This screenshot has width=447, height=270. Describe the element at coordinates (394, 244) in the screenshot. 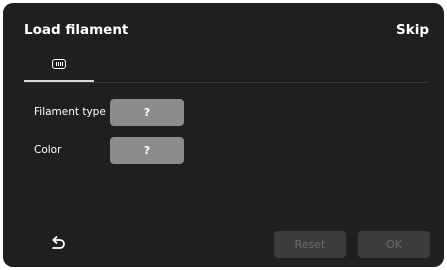

I see `ok-button: OK` at that location.